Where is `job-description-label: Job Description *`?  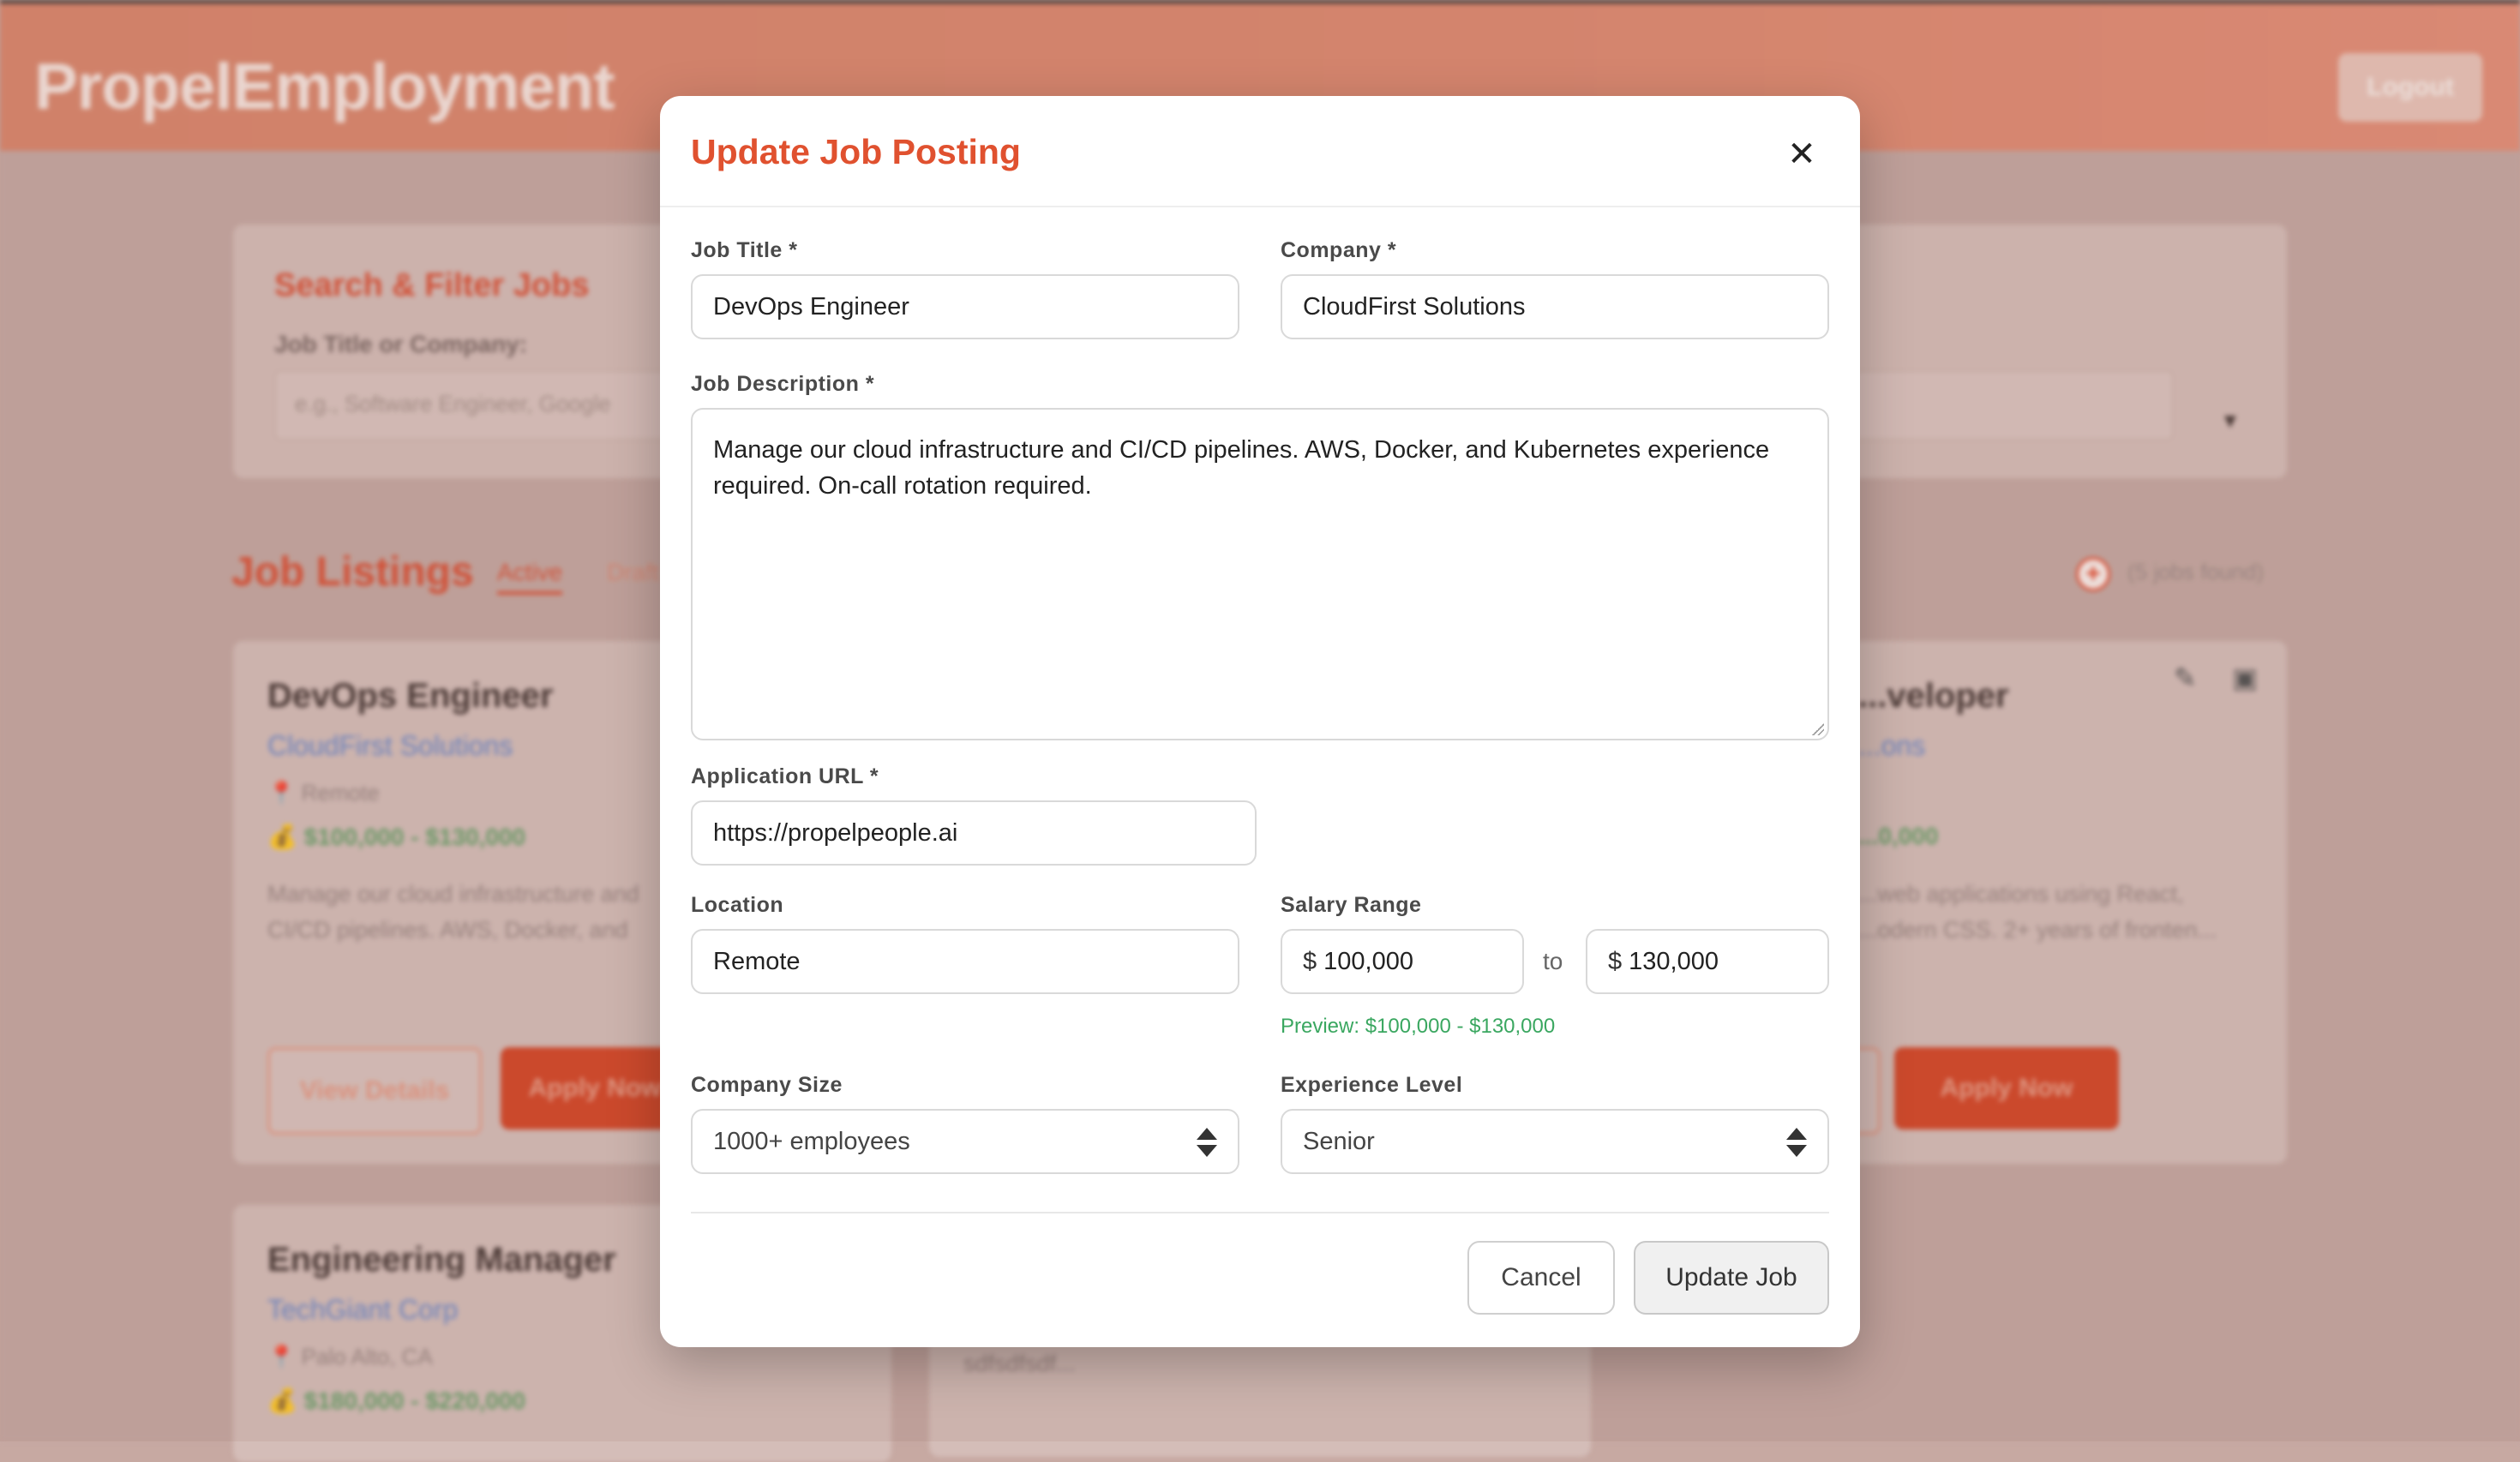 job-description-label: Job Description * is located at coordinates (783, 384).